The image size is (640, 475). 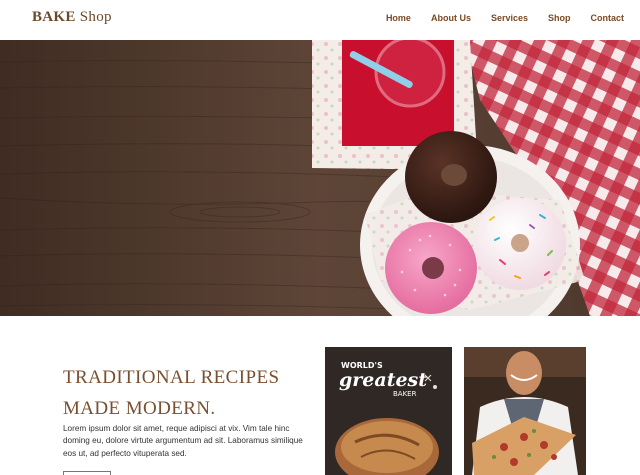 I want to click on card-headline: greatest, so click(x=383, y=380).